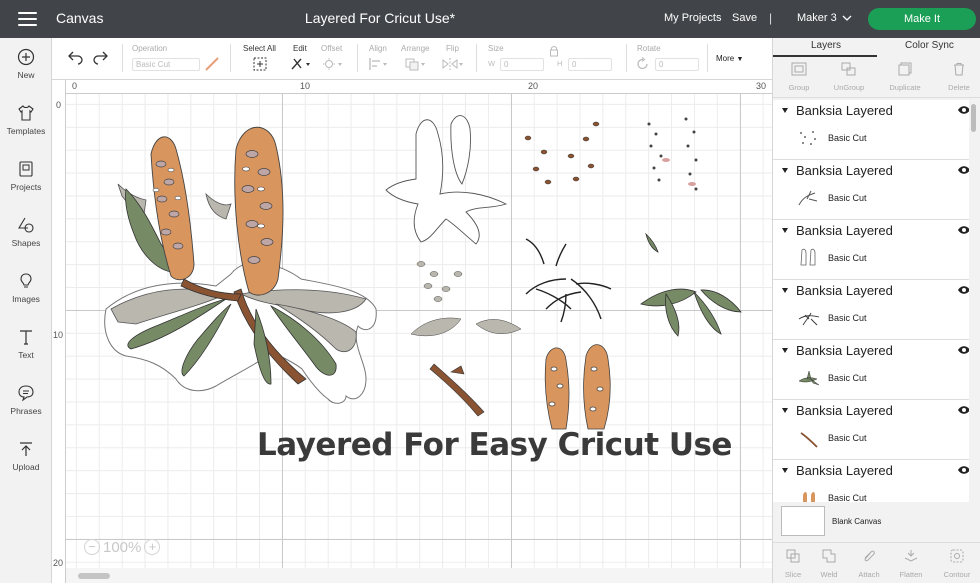 This screenshot has width=980, height=583. I want to click on chevron-down-icon, so click(847, 18).